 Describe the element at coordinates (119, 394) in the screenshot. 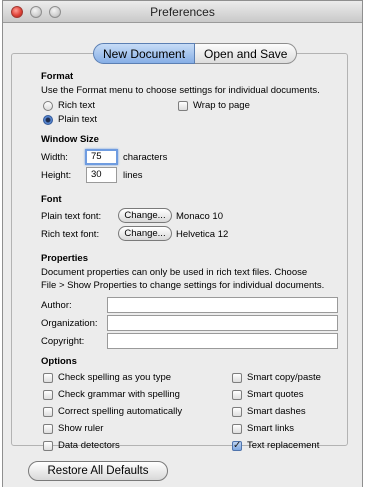

I see `check-grammar-label: Check grammar with spelling` at that location.